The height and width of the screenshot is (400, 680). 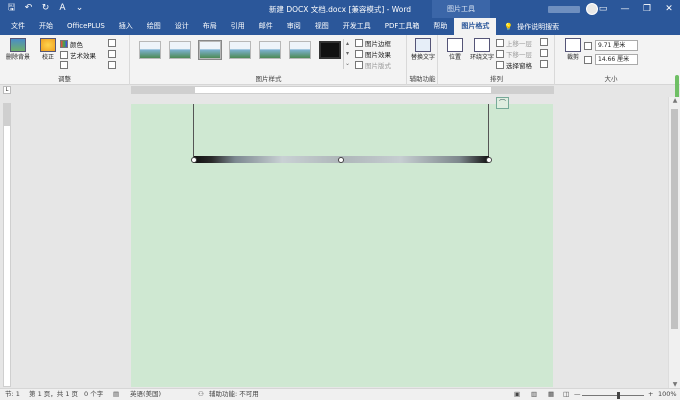 What do you see at coordinates (18, 49) in the screenshot?
I see `remove-background-button: 删除背景` at bounding box center [18, 49].